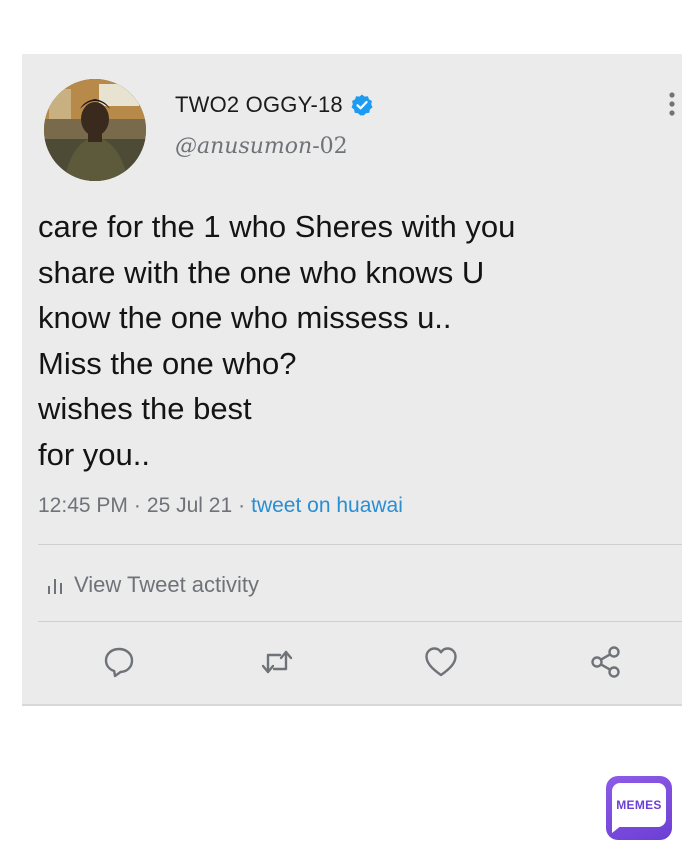 The height and width of the screenshot is (852, 682). I want to click on share-icon, so click(606, 662).